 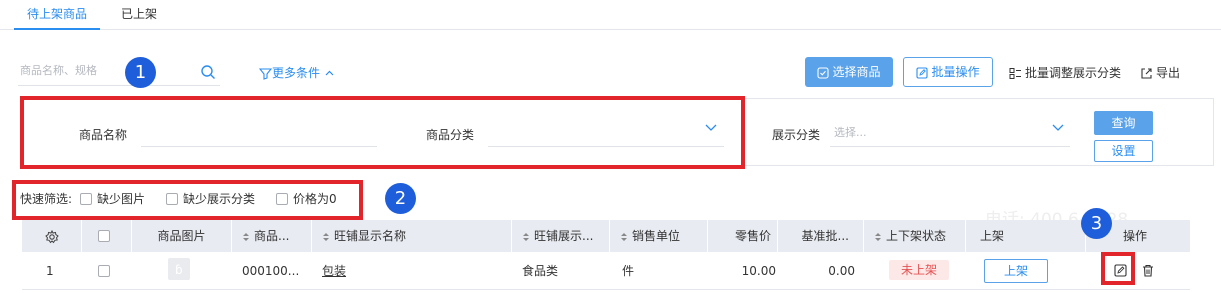 I want to click on column-status: 上下架状态, so click(x=915, y=236).